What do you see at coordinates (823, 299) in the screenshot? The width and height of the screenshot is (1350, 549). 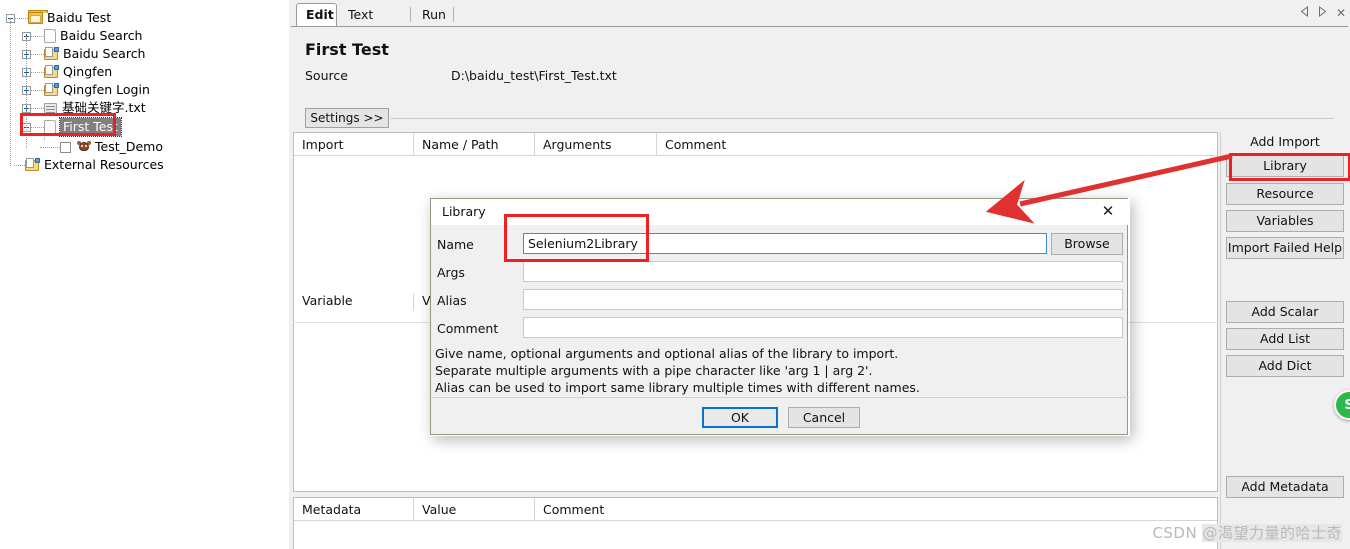 I see `alias-input` at bounding box center [823, 299].